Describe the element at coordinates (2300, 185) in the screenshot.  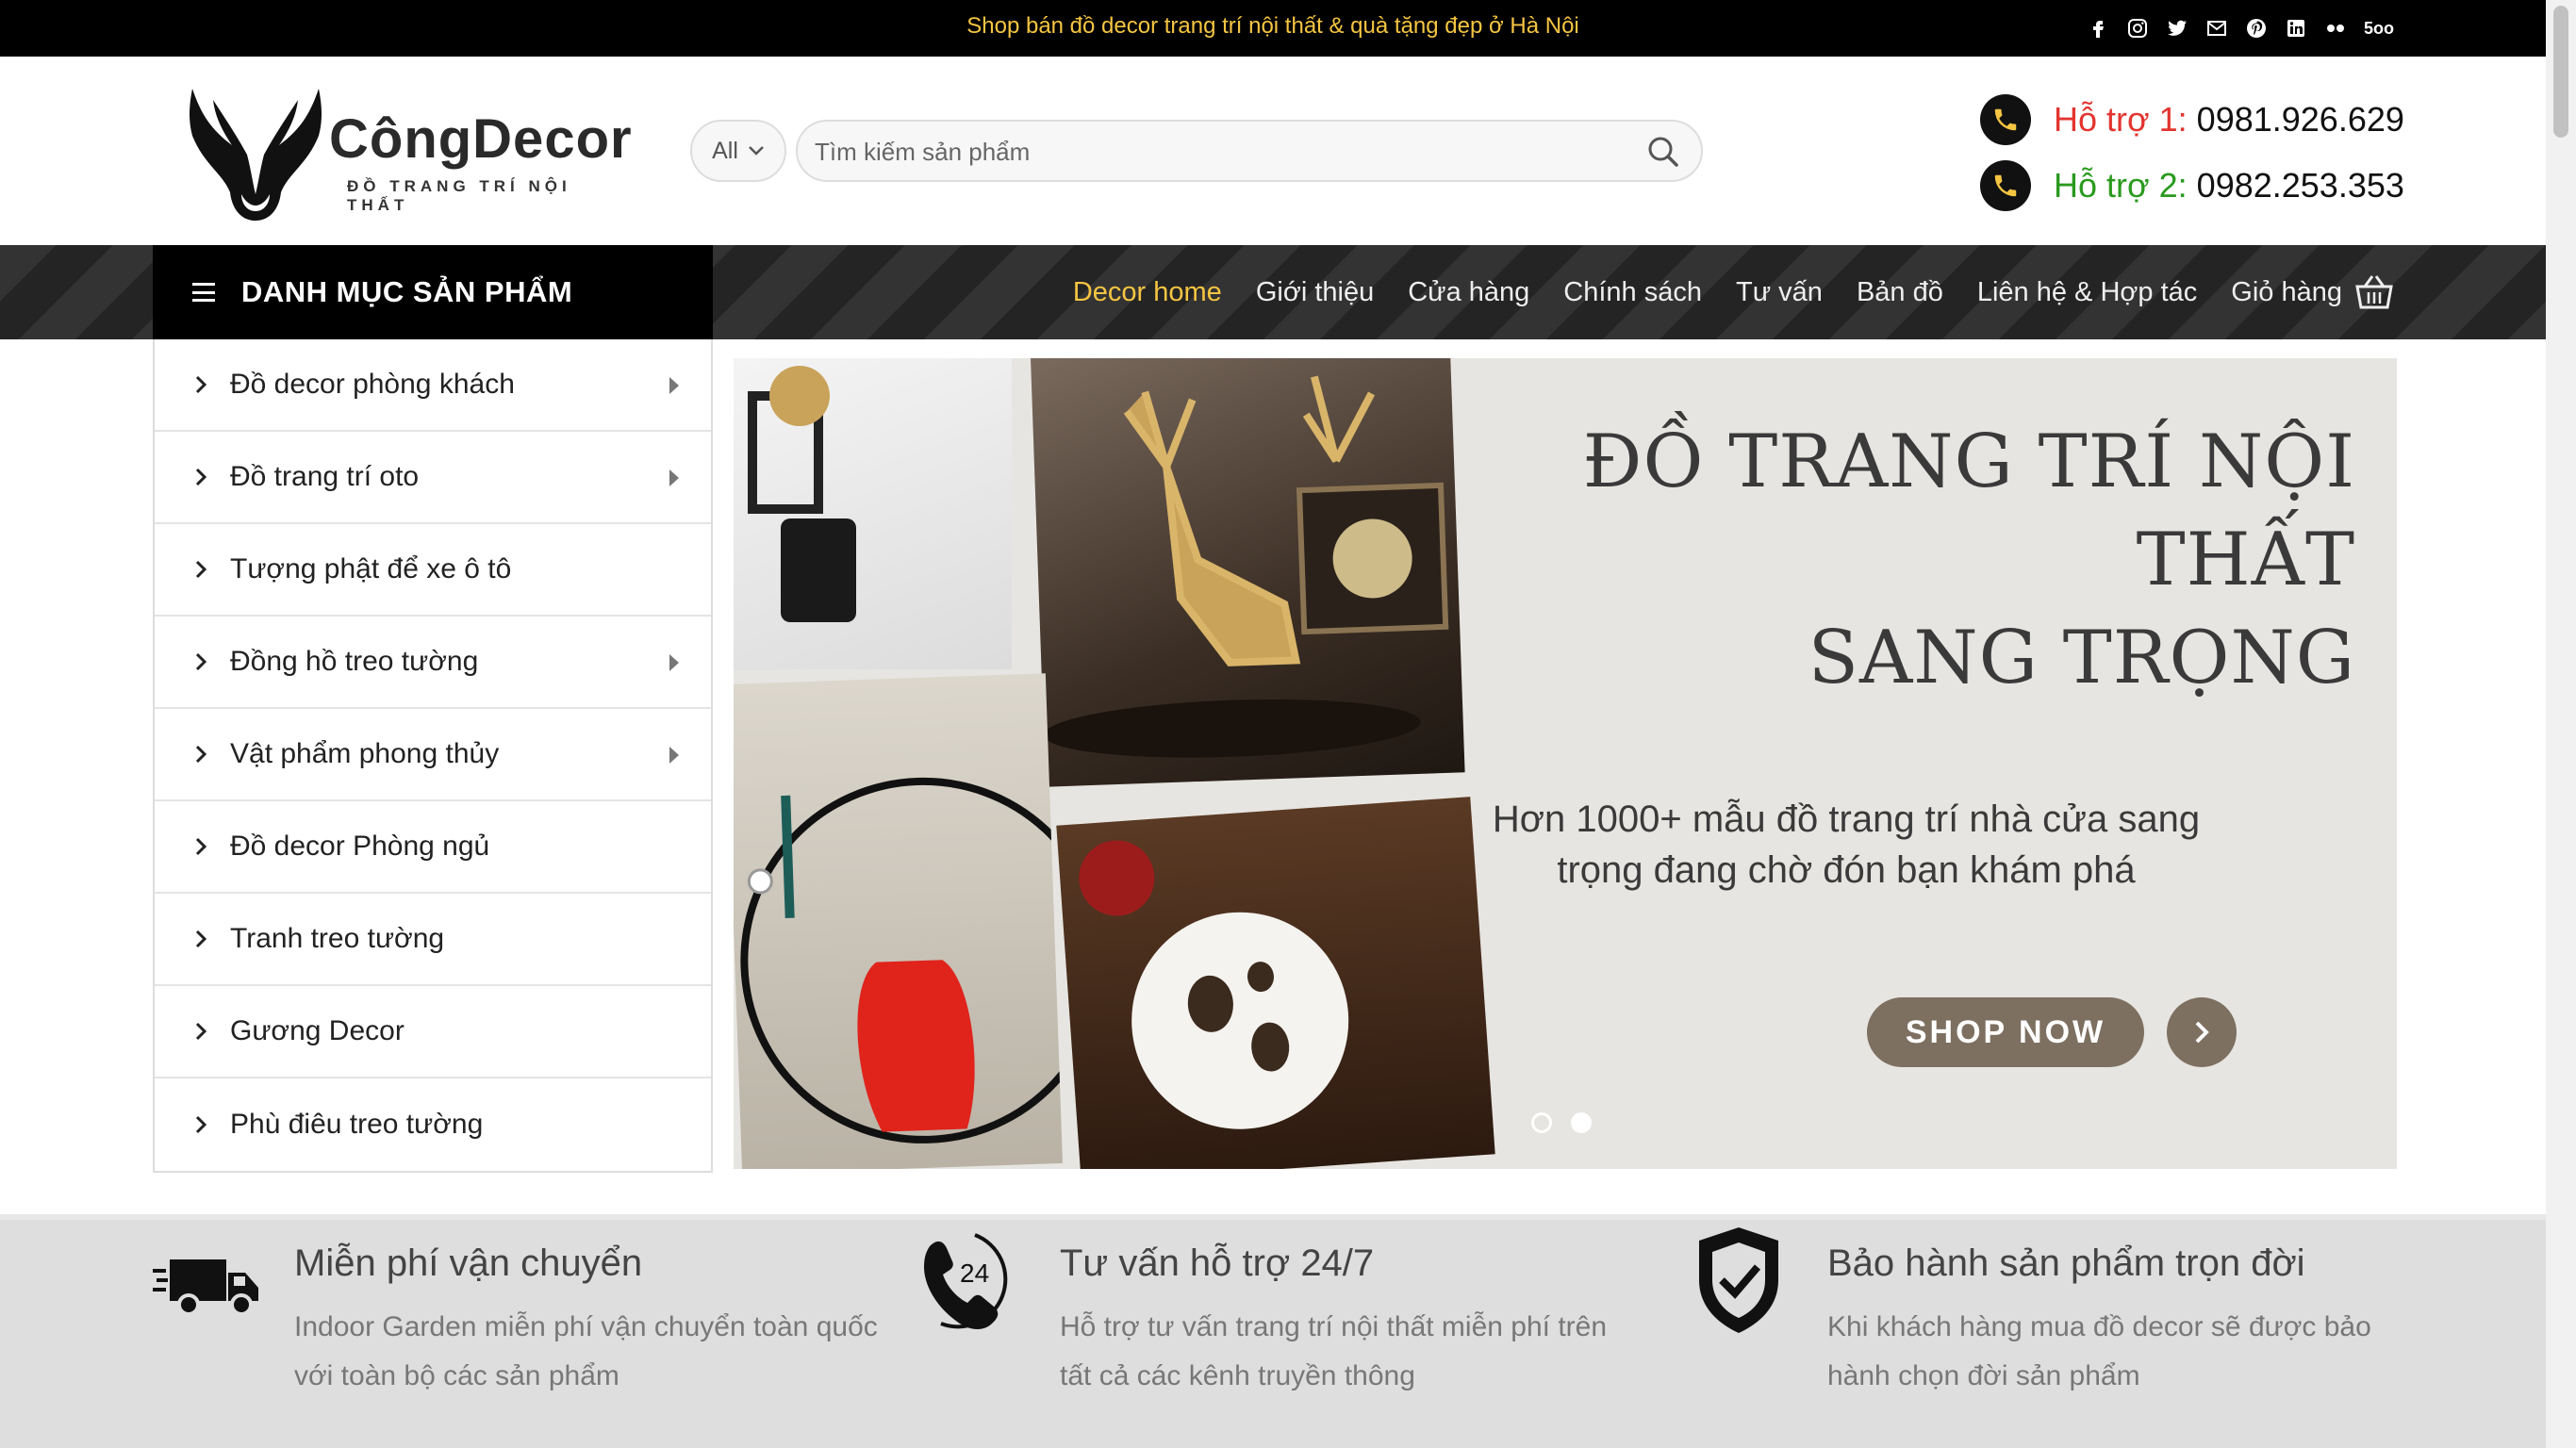
I see `hotline-2-number: 0982.253.353` at that location.